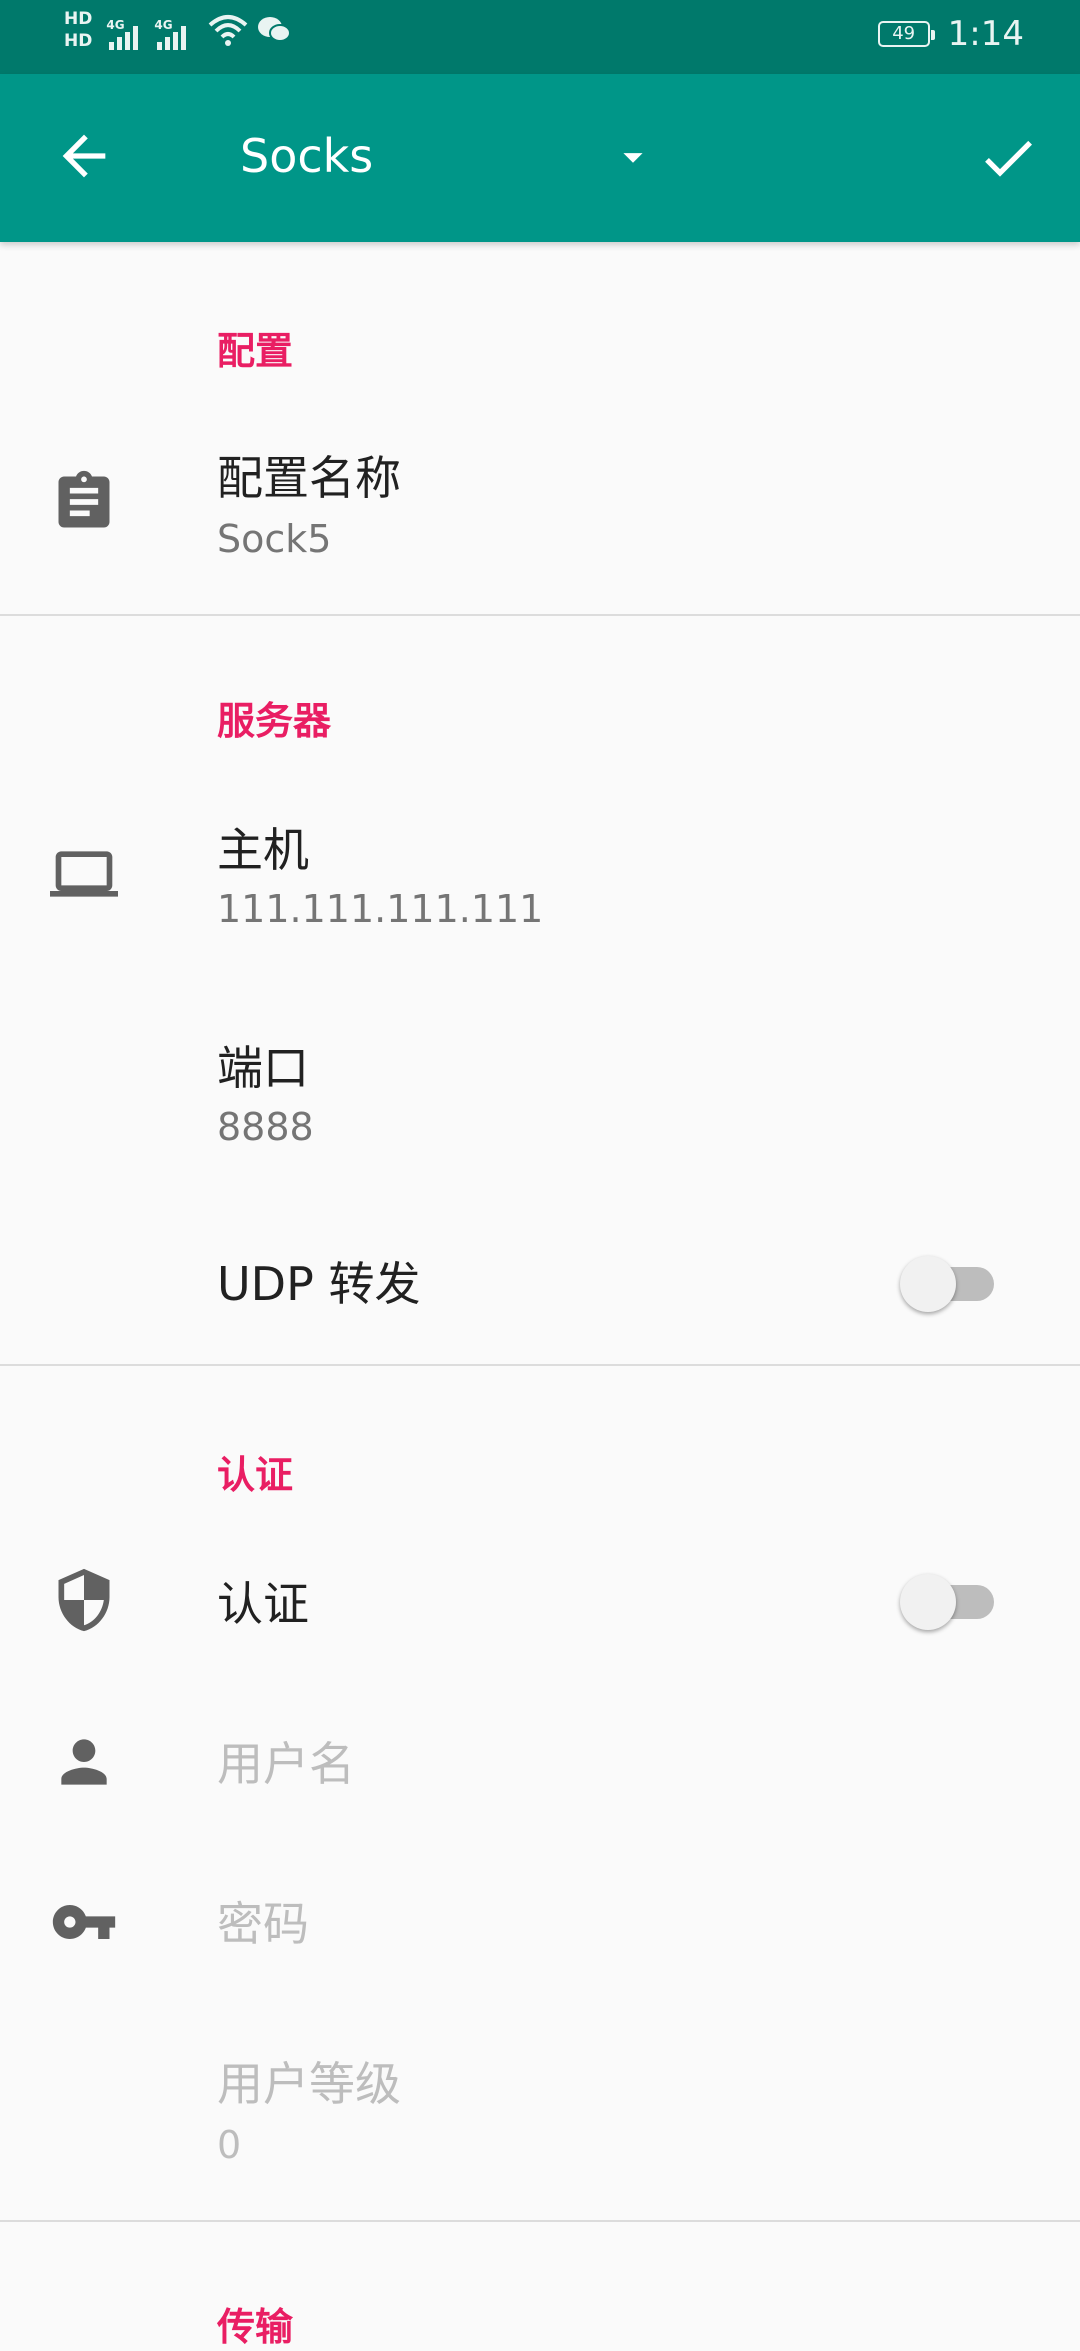  Describe the element at coordinates (263, 1924) in the screenshot. I see `password-field: 密码` at that location.